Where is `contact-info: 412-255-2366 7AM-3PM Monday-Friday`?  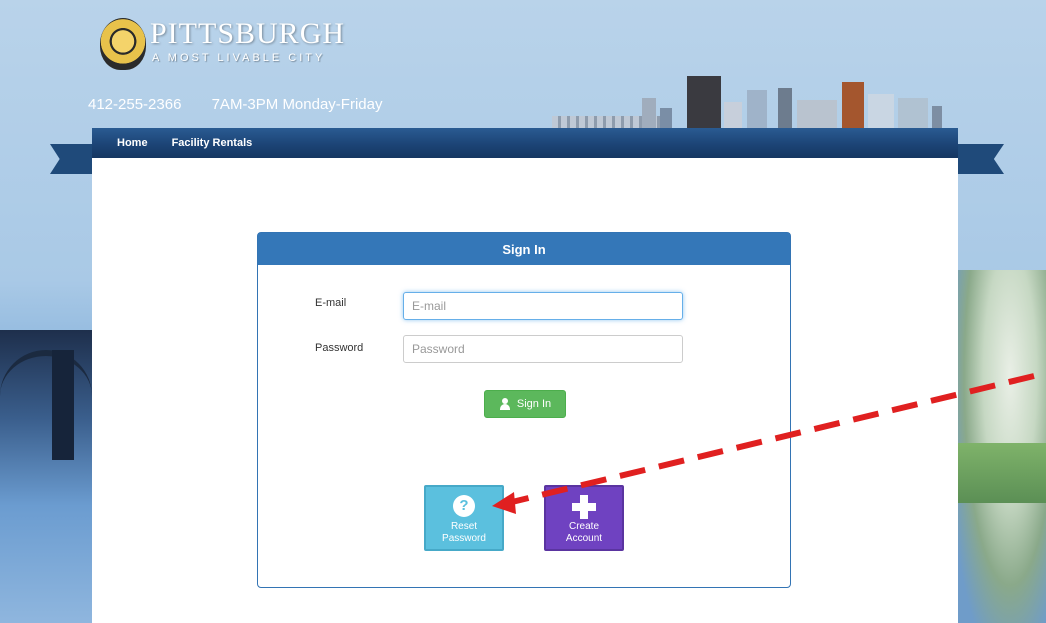
contact-info: 412-255-2366 7AM-3PM Monday-Friday is located at coordinates (248, 104).